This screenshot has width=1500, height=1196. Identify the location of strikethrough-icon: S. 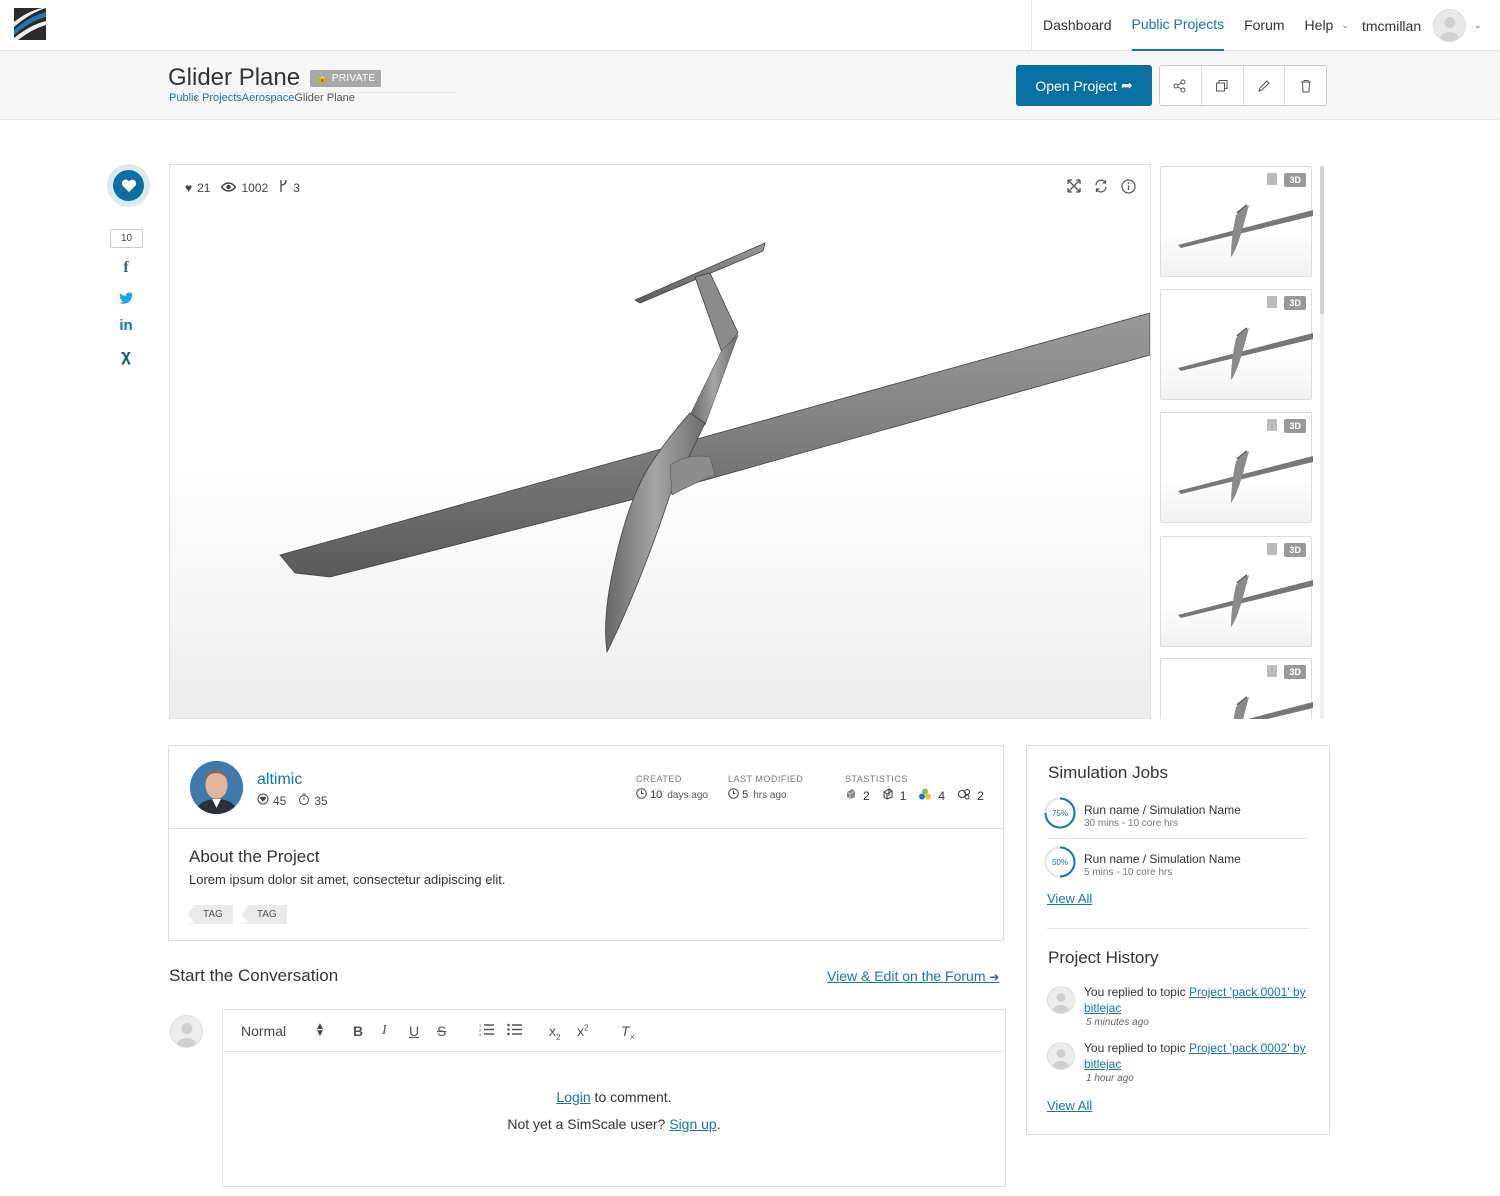
(441, 1031).